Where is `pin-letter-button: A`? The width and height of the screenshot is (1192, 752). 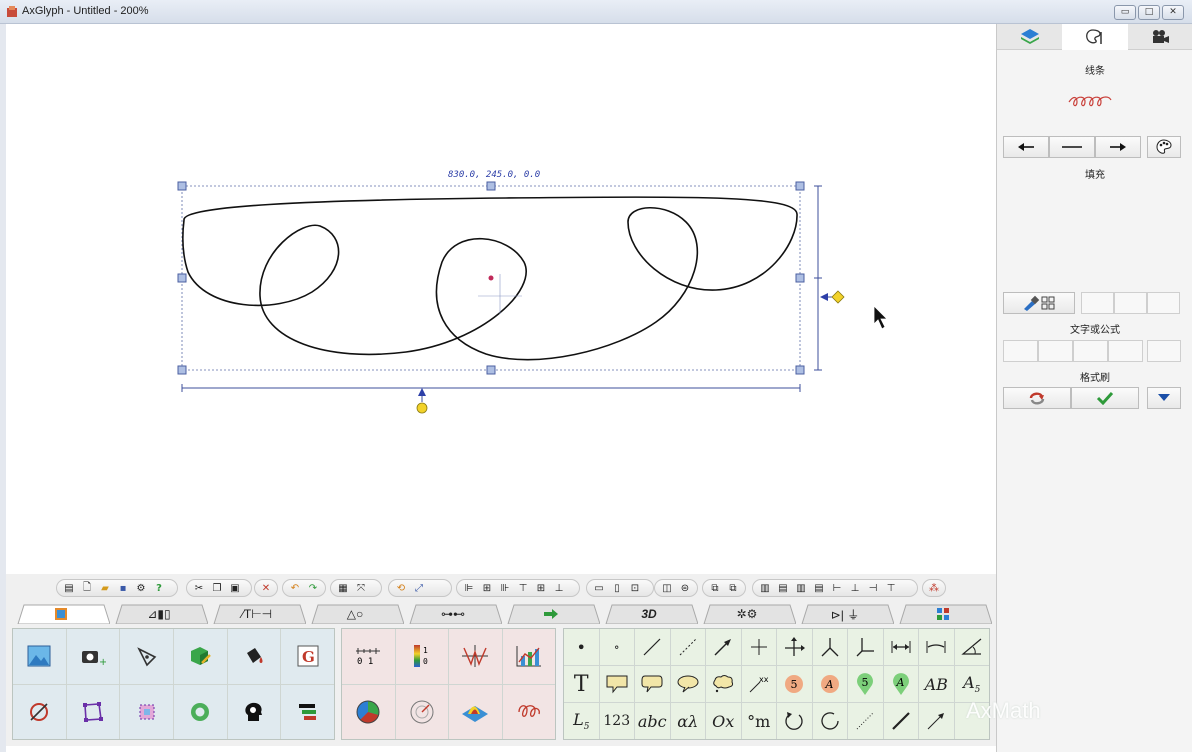 pin-letter-button: A is located at coordinates (900, 684).